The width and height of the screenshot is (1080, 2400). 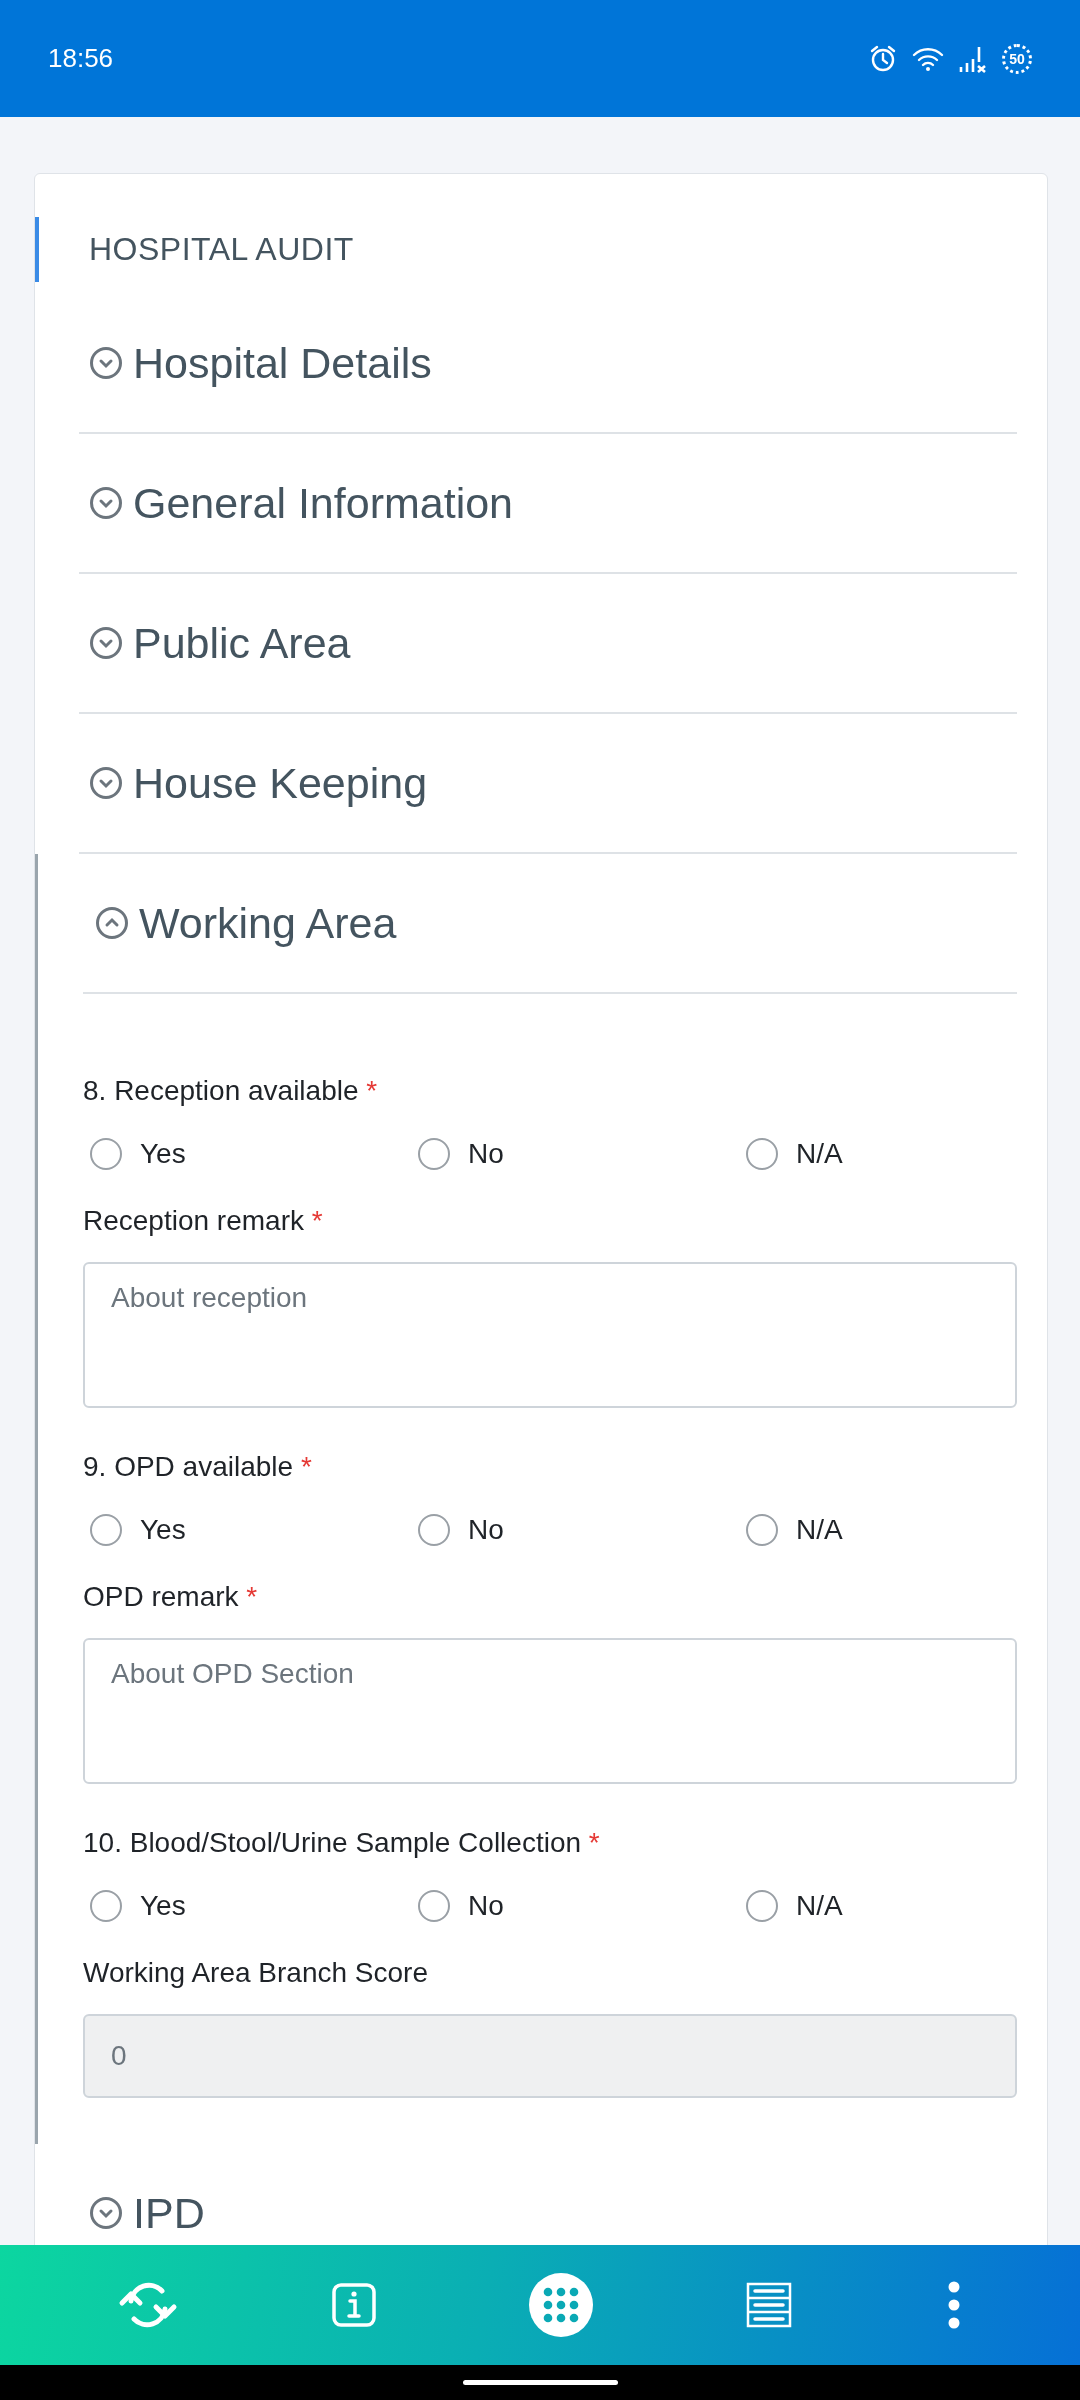 I want to click on score-field: 0, so click(x=550, y=2056).